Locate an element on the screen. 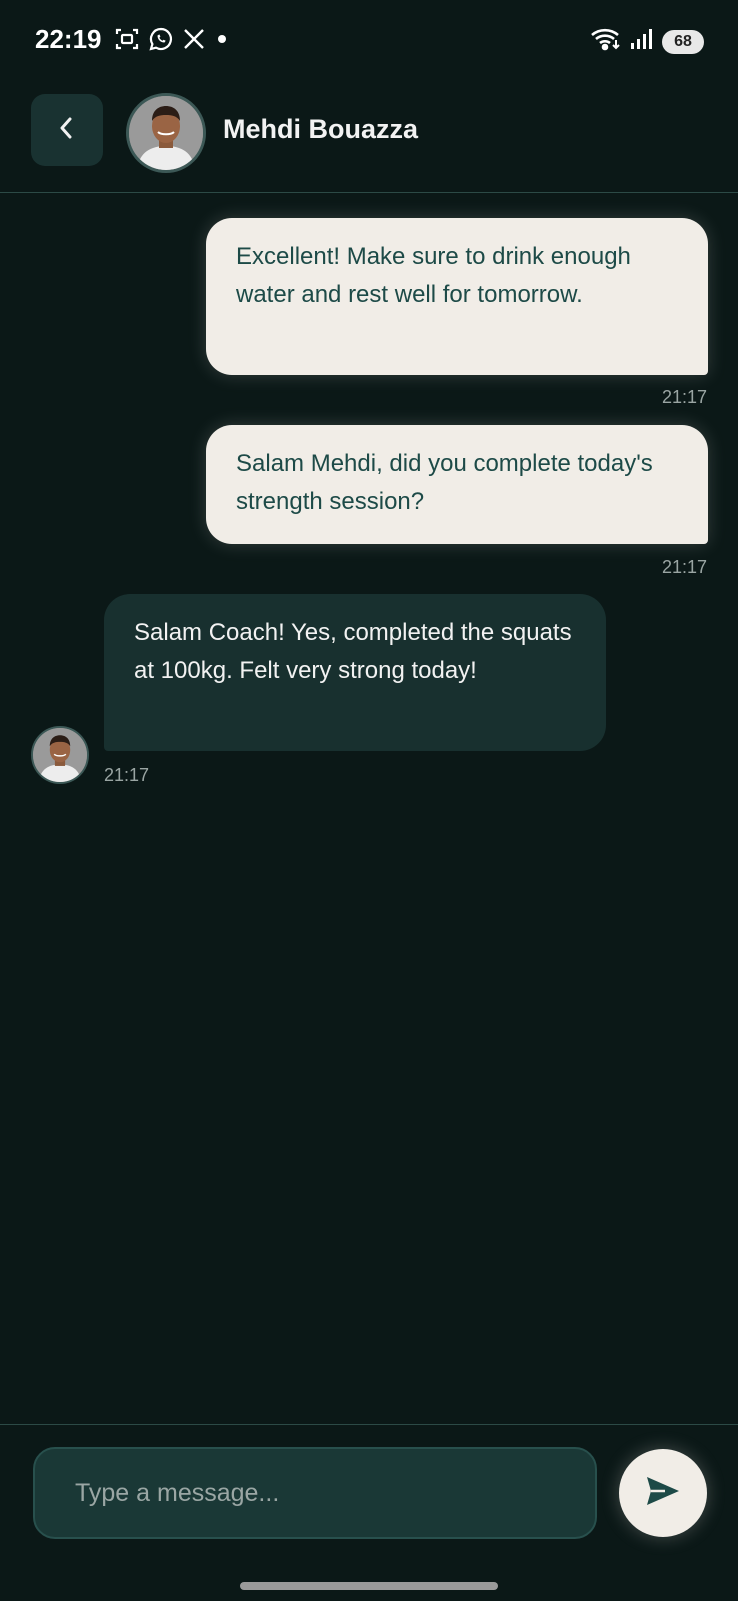  notification-icons is located at coordinates (172, 39).